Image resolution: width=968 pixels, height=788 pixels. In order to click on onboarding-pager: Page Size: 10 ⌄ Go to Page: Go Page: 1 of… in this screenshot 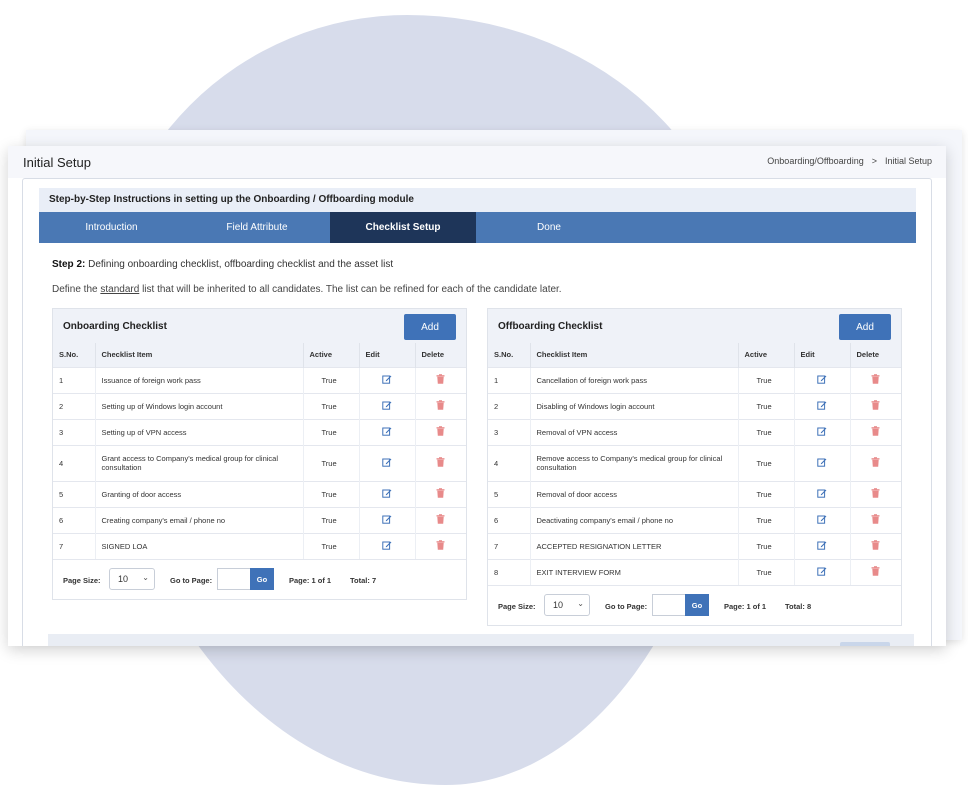, I will do `click(259, 579)`.